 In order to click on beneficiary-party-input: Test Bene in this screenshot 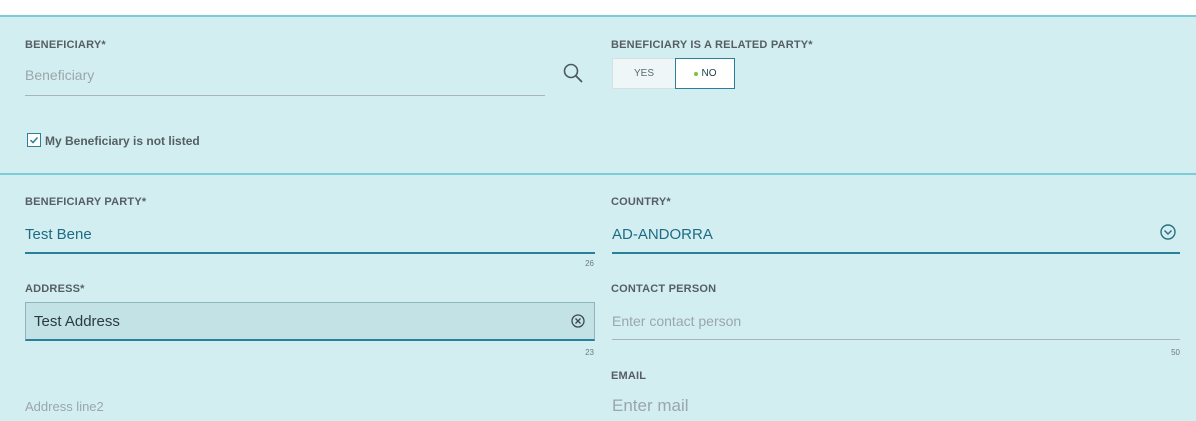, I will do `click(58, 234)`.